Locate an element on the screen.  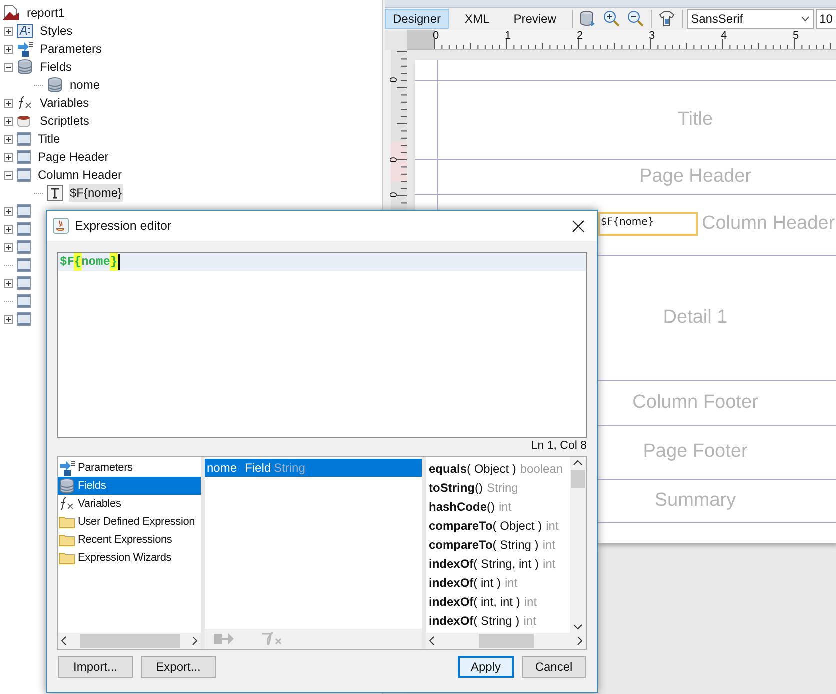
font-name-dropdown: SansSerif is located at coordinates (750, 19).